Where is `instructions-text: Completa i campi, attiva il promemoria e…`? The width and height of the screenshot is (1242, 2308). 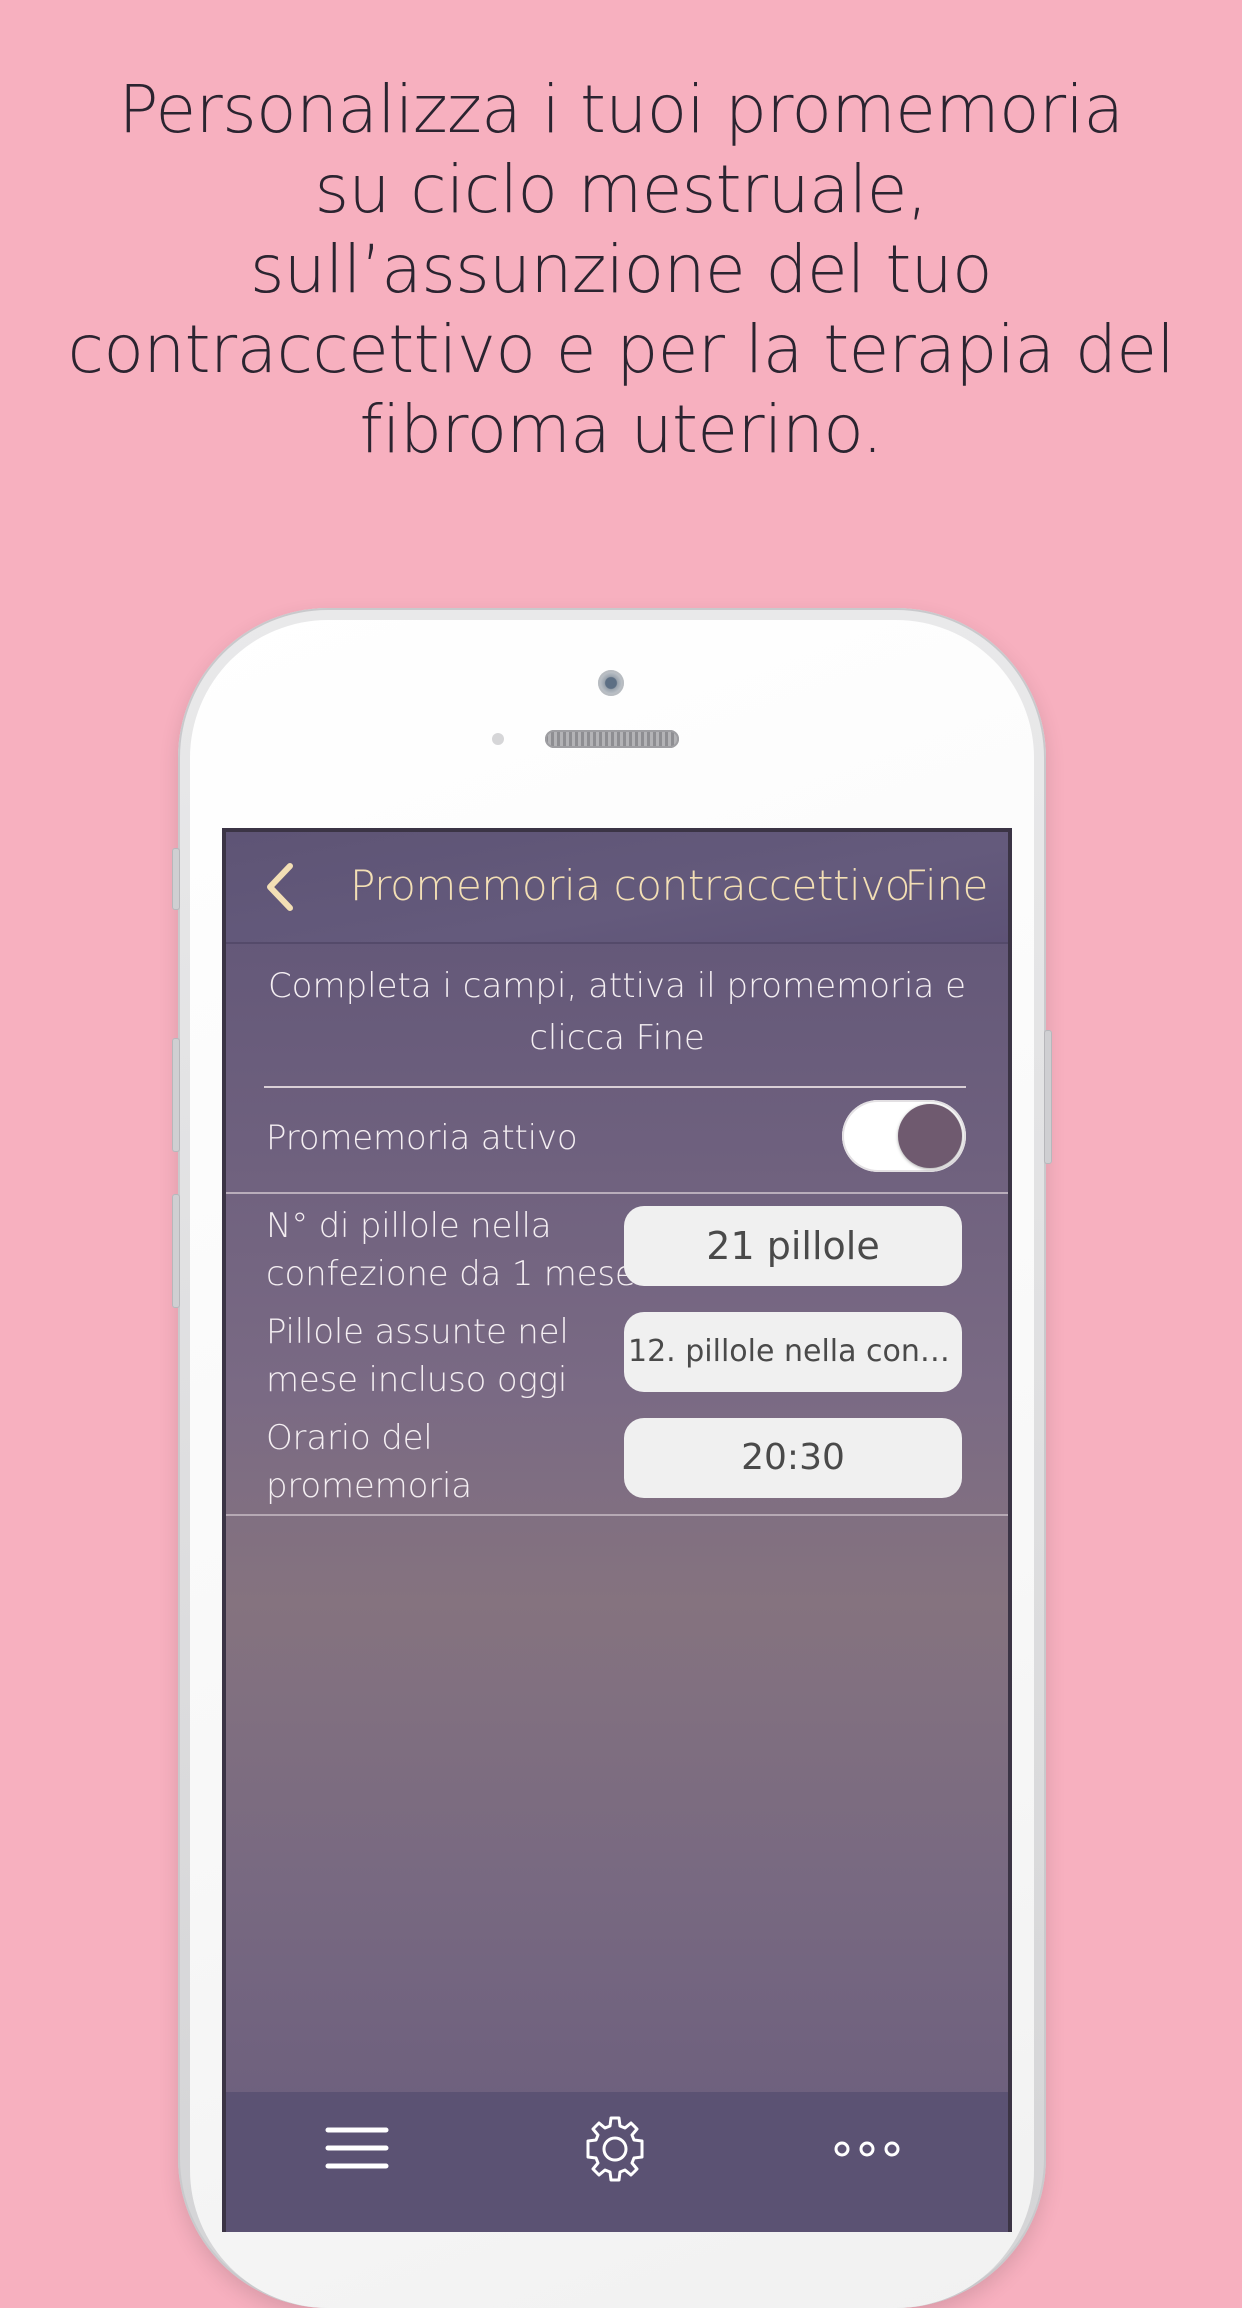
instructions-text: Completa i campi, attiva il promemoria e… is located at coordinates (617, 1012).